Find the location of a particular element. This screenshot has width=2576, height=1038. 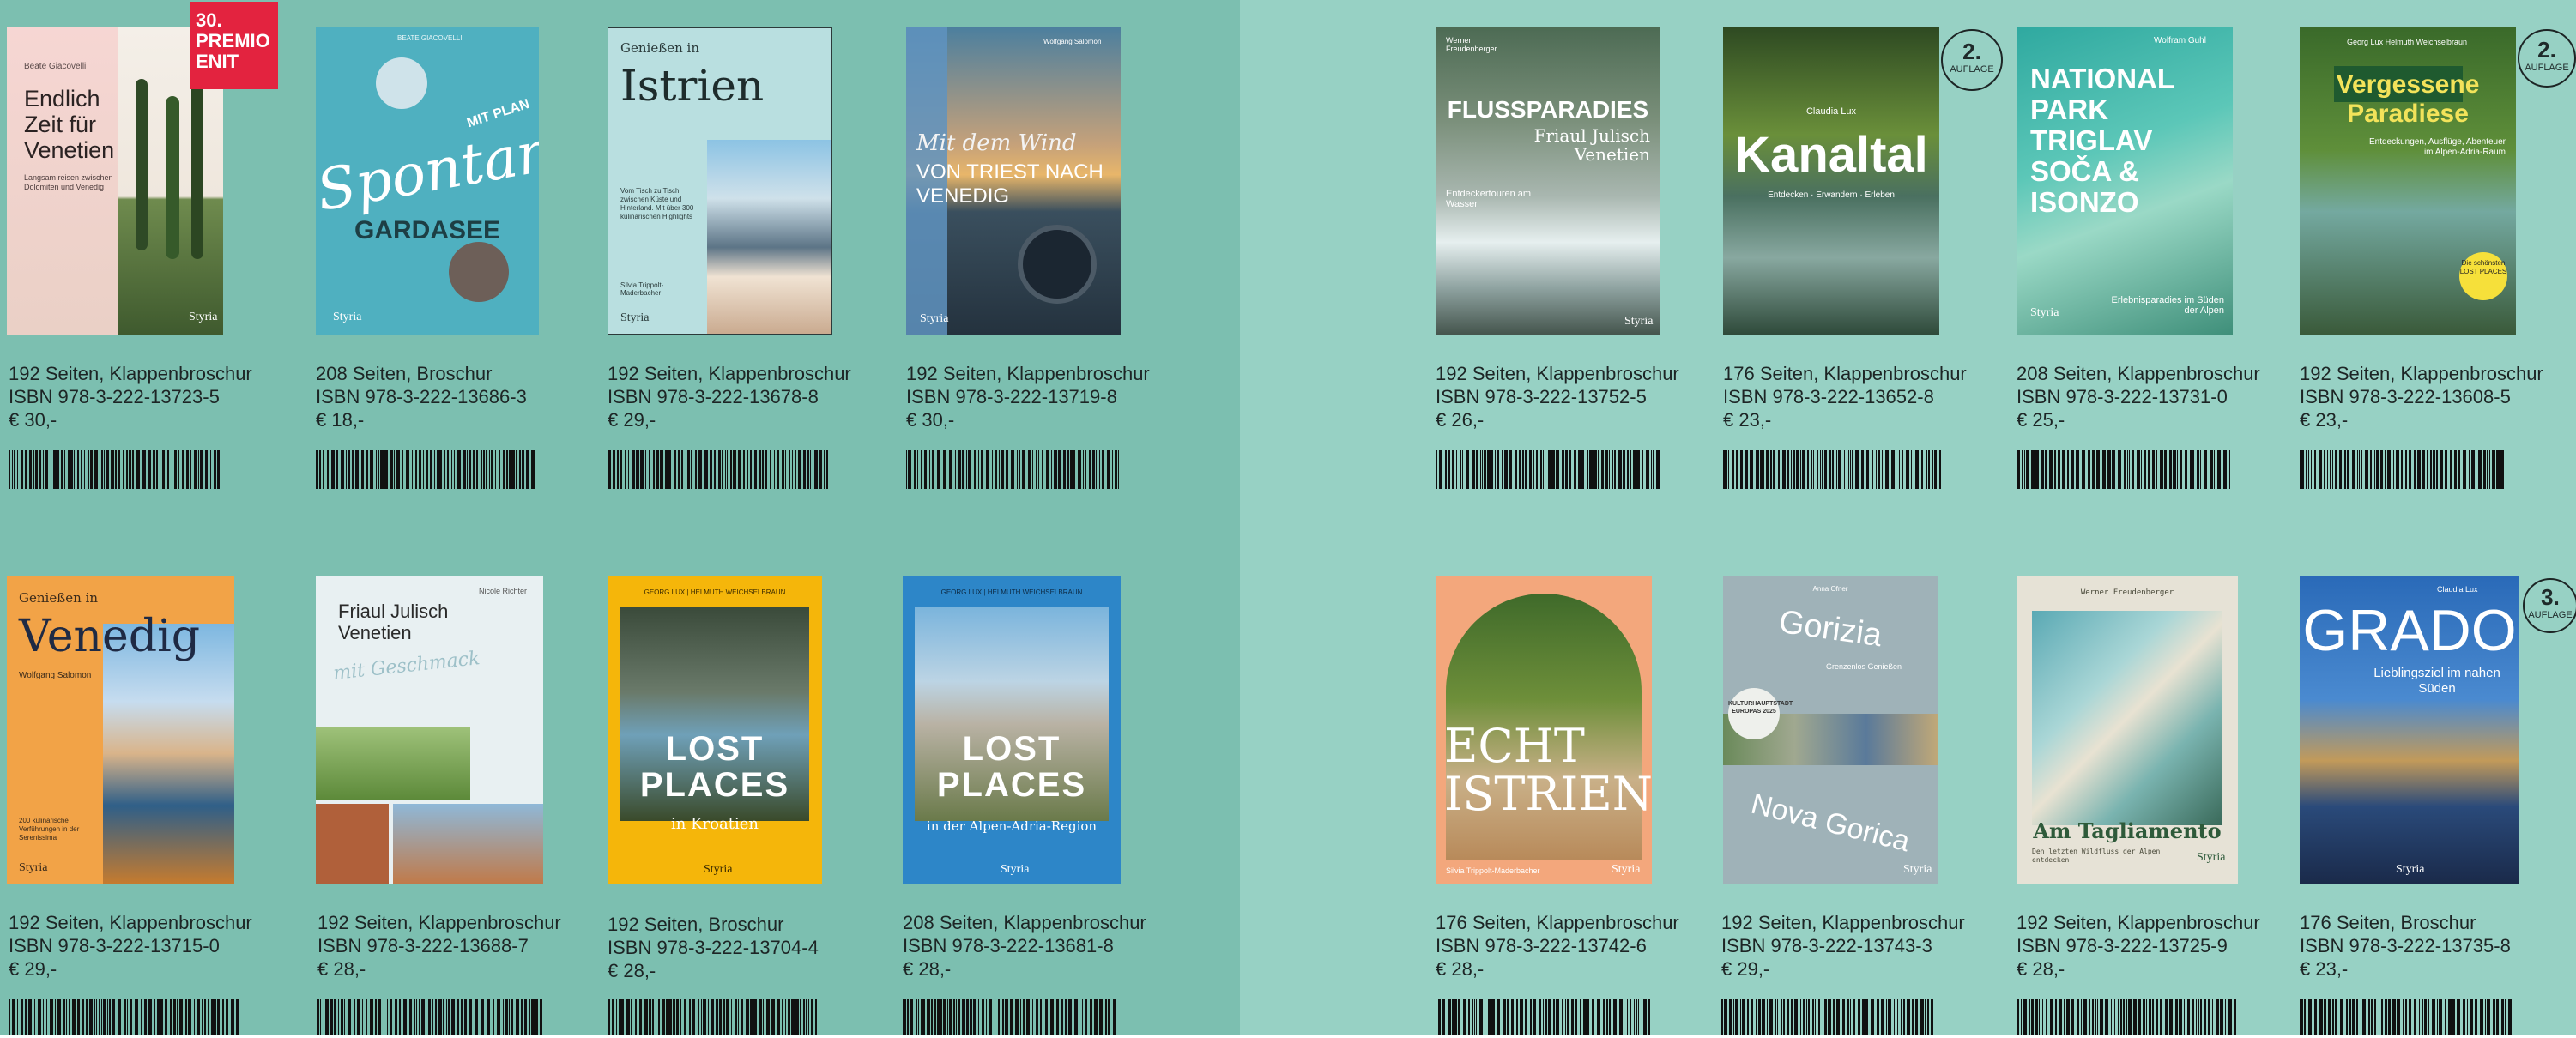

book-isbn: ISBN 978-3-222-13723-5 is located at coordinates (115, 396).